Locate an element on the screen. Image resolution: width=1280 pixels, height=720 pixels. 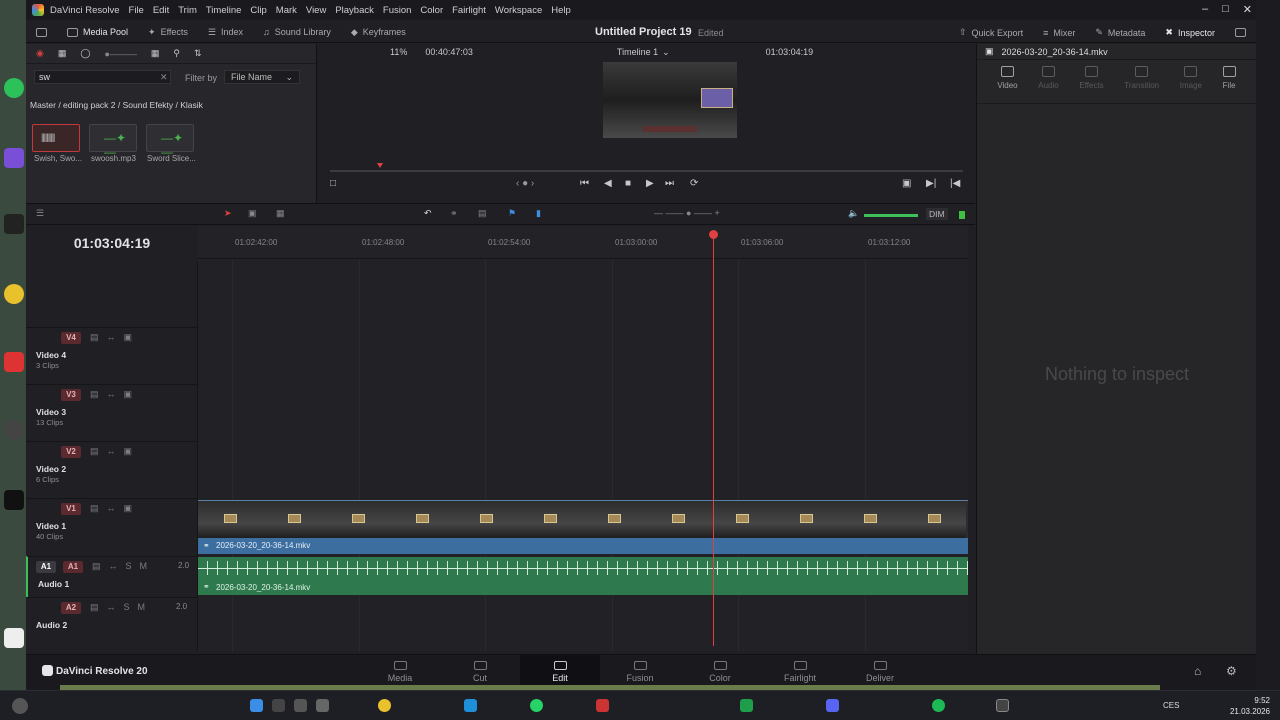
chevron-down-icon: ⌄ is located at coordinates (666, 52).